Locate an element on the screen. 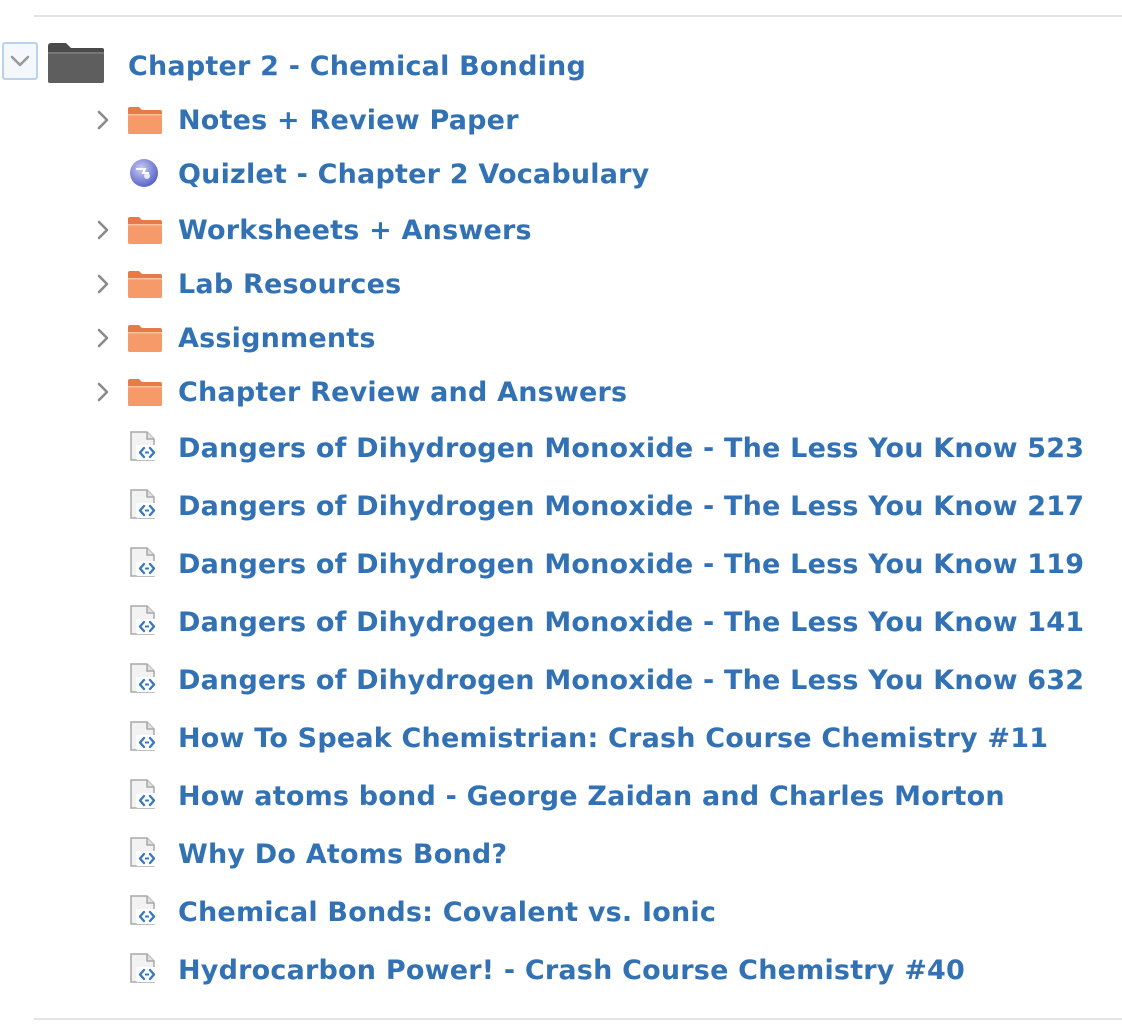 This screenshot has height=1032, width=1122. item-label-row: Assignments is located at coordinates (277, 338).